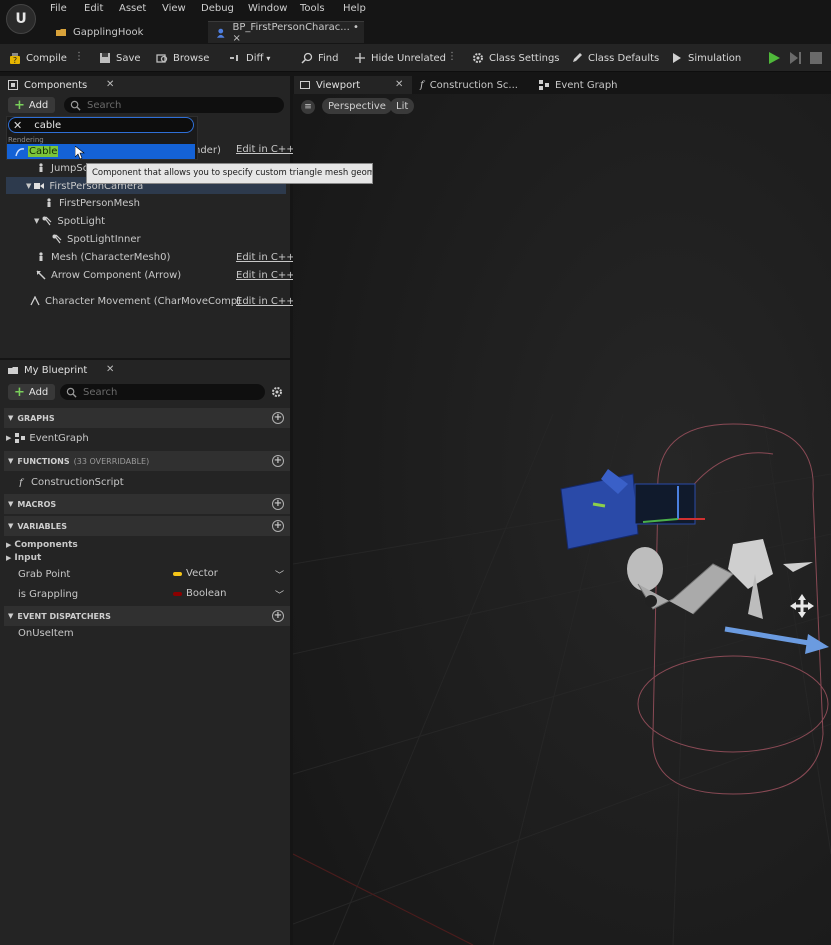 The height and width of the screenshot is (945, 831). What do you see at coordinates (320, 58) in the screenshot?
I see `find-button: Find` at bounding box center [320, 58].